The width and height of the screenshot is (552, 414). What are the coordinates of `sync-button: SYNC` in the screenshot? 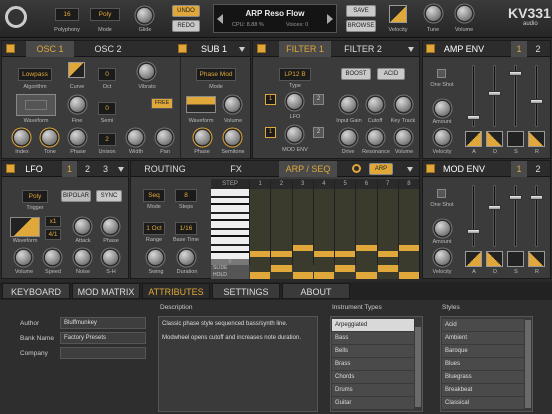 It's located at (109, 196).